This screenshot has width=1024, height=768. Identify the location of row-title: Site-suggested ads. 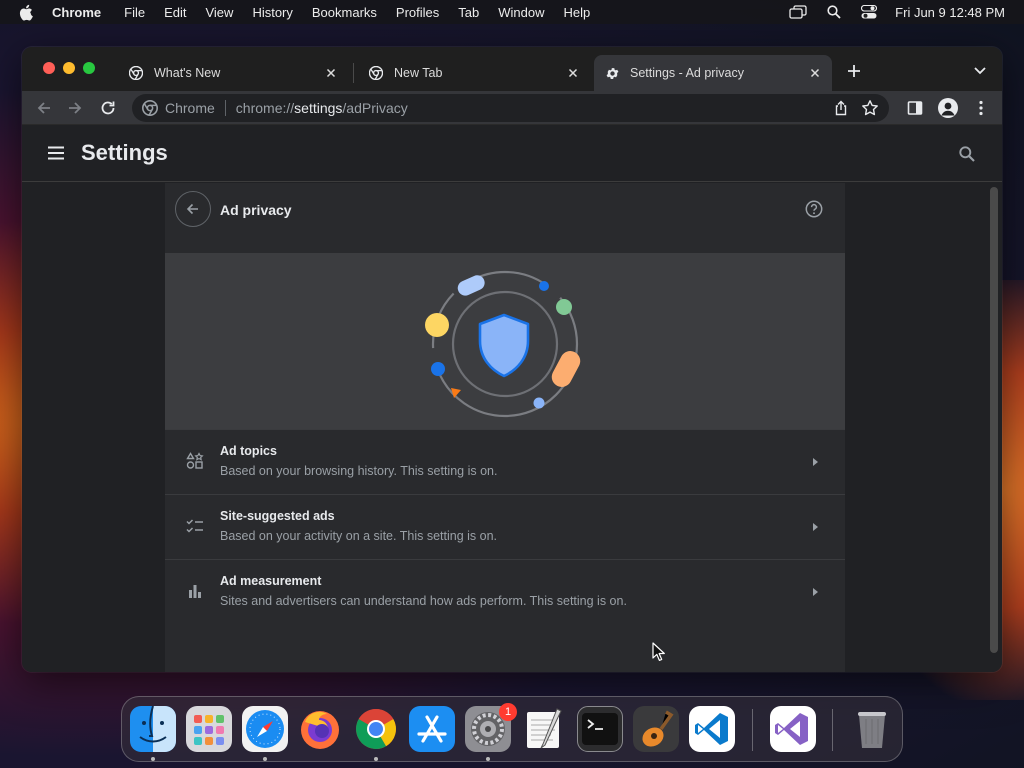
(277, 516).